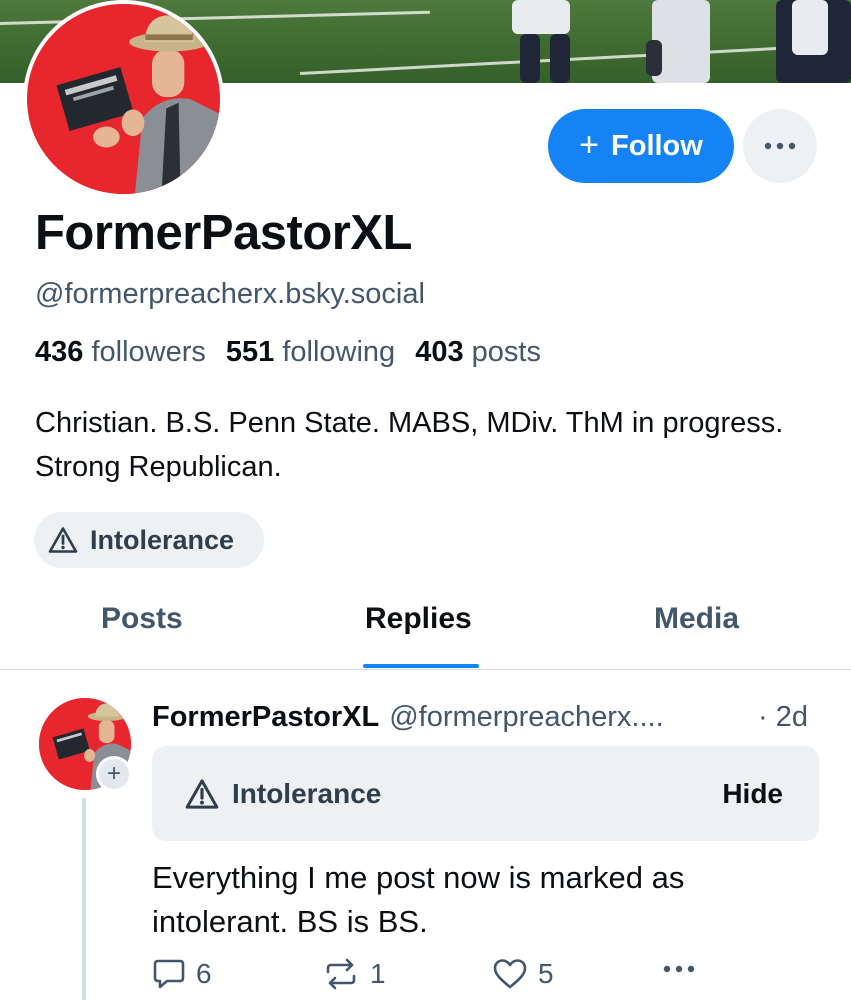  What do you see at coordinates (546, 973) in the screenshot?
I see `like-count: 5` at bounding box center [546, 973].